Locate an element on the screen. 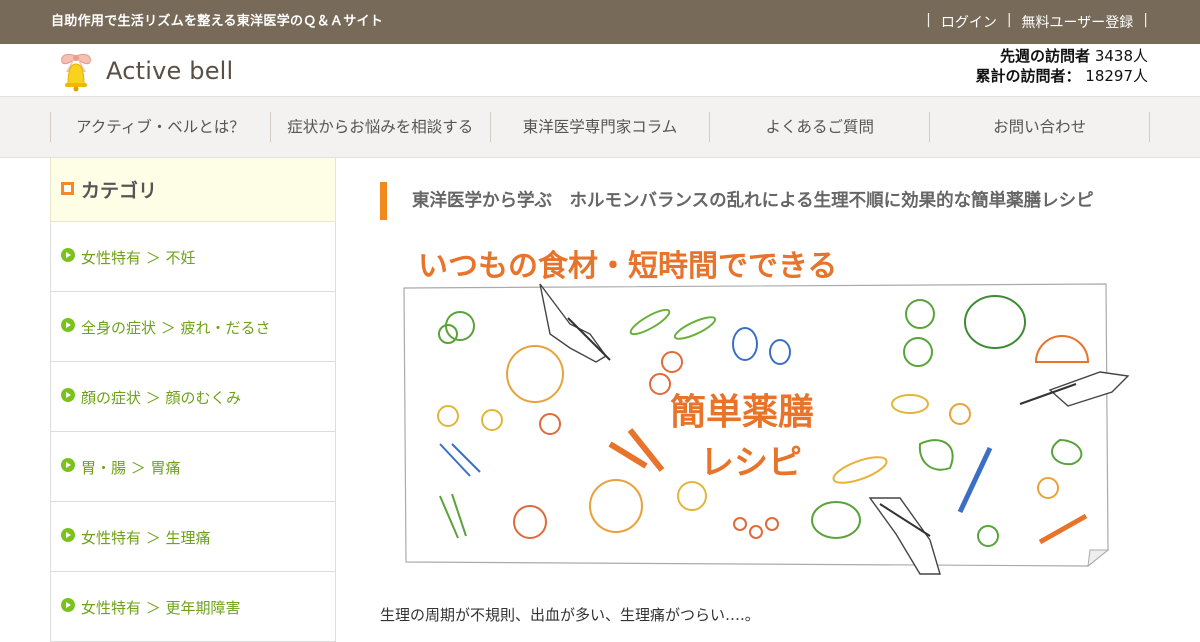 This screenshot has width=1200, height=642. category-item: 胃・腸 ＞ 胃痛 is located at coordinates (193, 467).